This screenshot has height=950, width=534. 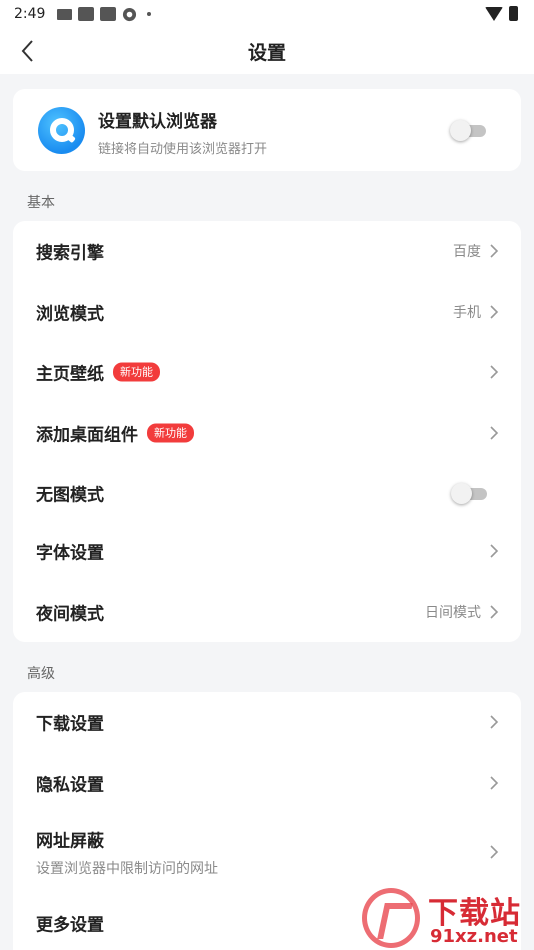 I want to click on setting-row-privacy: 隐私设置, so click(x=267, y=783).